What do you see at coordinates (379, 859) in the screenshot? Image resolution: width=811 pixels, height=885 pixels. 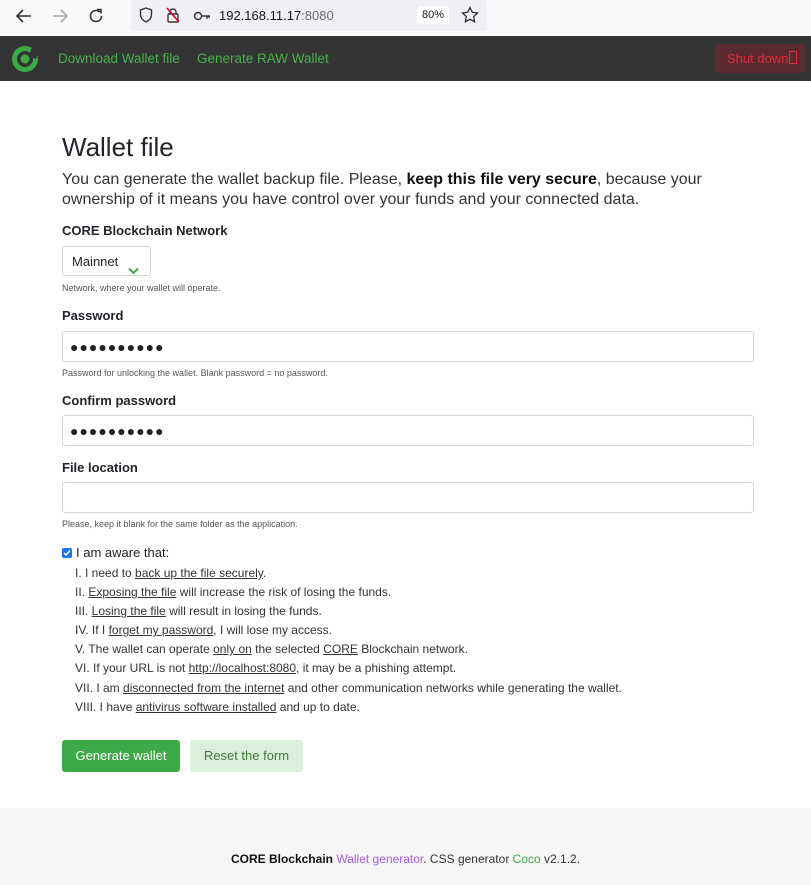 I see `footer-link-wallet-generator: Wallet generator` at bounding box center [379, 859].